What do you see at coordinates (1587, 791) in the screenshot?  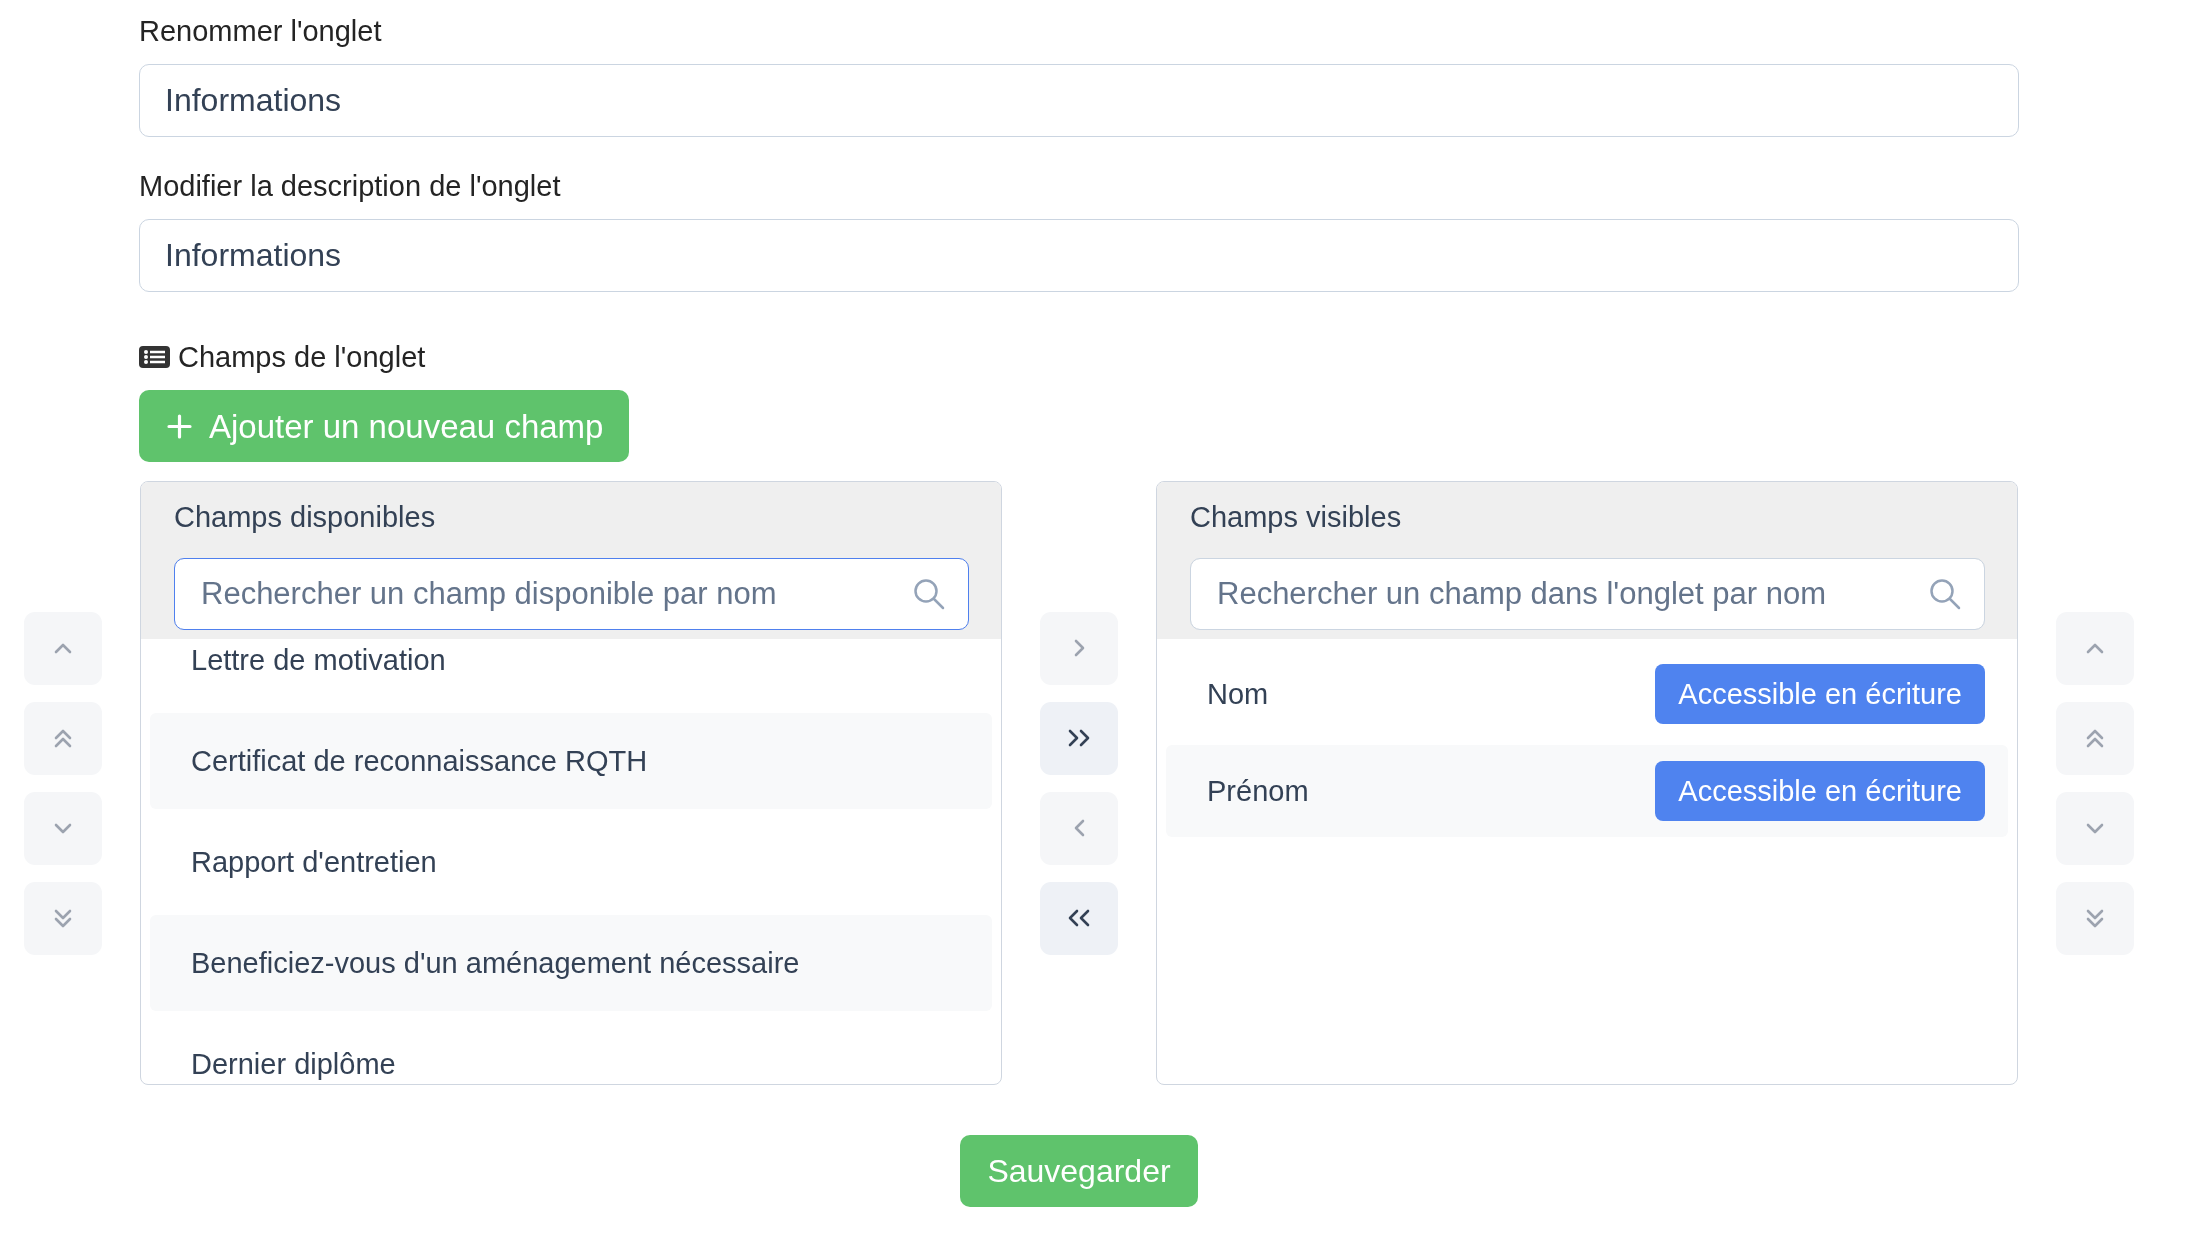 I see `field-row: Prénom Accessible en écriture` at bounding box center [1587, 791].